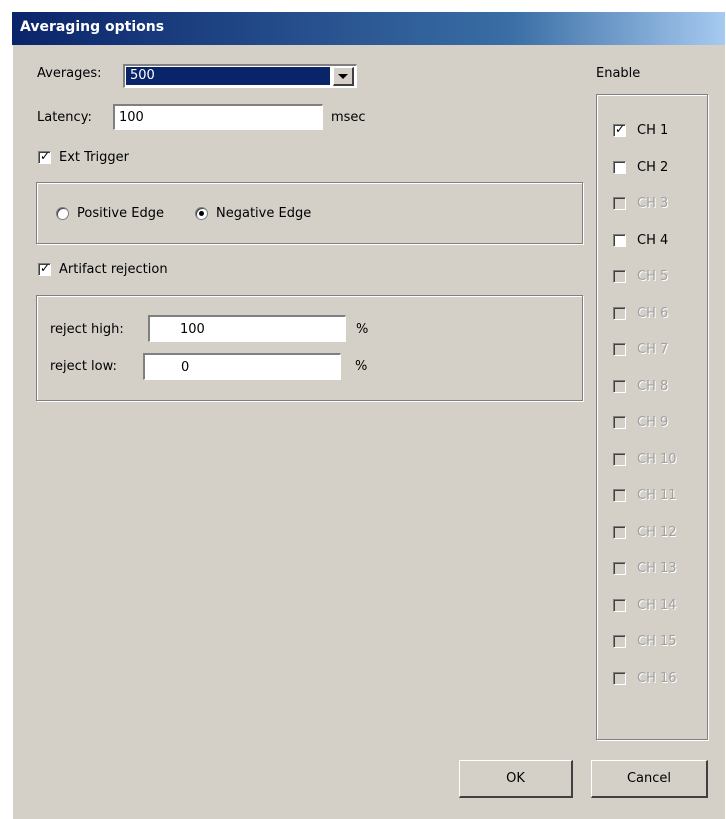 Image resolution: width=726 pixels, height=819 pixels. What do you see at coordinates (368, 28) in the screenshot?
I see `title-bar: Averaging options` at bounding box center [368, 28].